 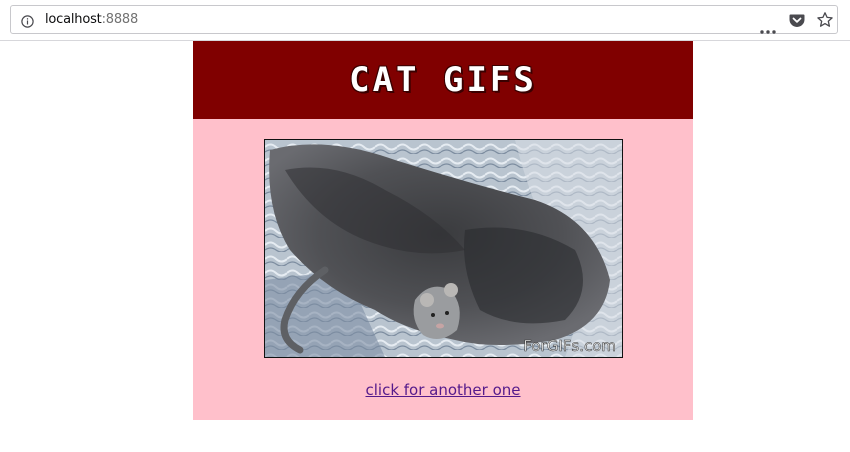 What do you see at coordinates (120, 19) in the screenshot?
I see `url-port: :8888` at bounding box center [120, 19].